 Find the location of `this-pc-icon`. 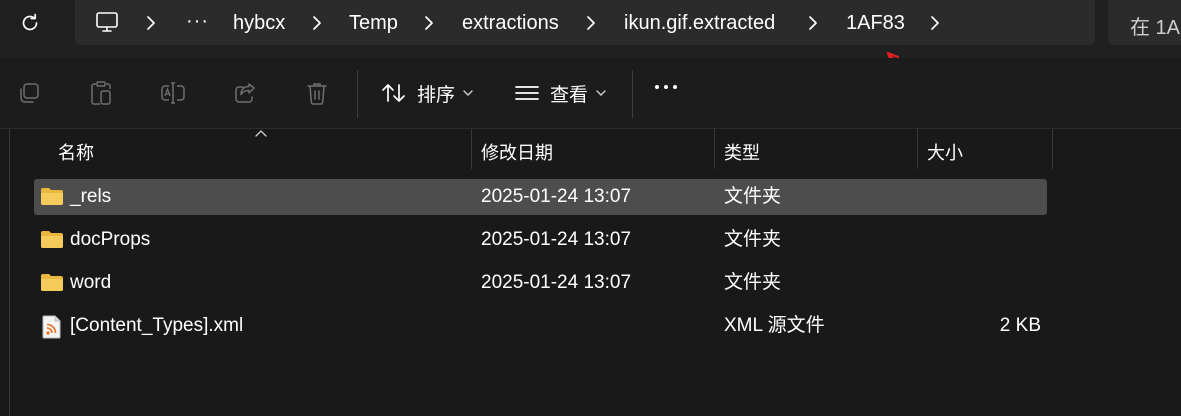

this-pc-icon is located at coordinates (107, 22).